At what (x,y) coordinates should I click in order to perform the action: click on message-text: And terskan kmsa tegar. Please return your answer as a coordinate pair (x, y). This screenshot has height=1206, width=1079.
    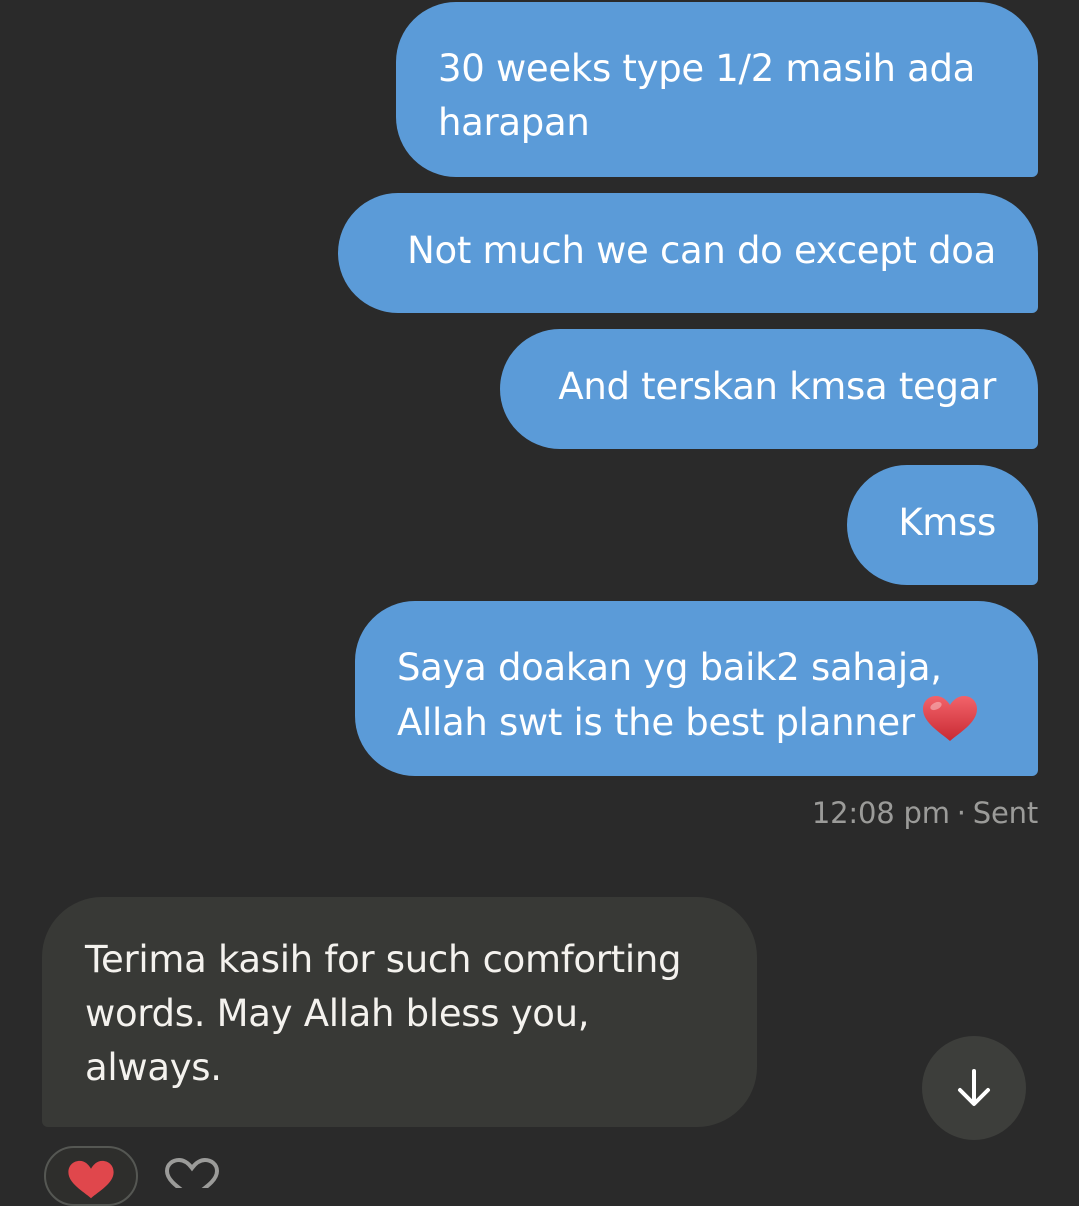
    Looking at the image, I should click on (777, 386).